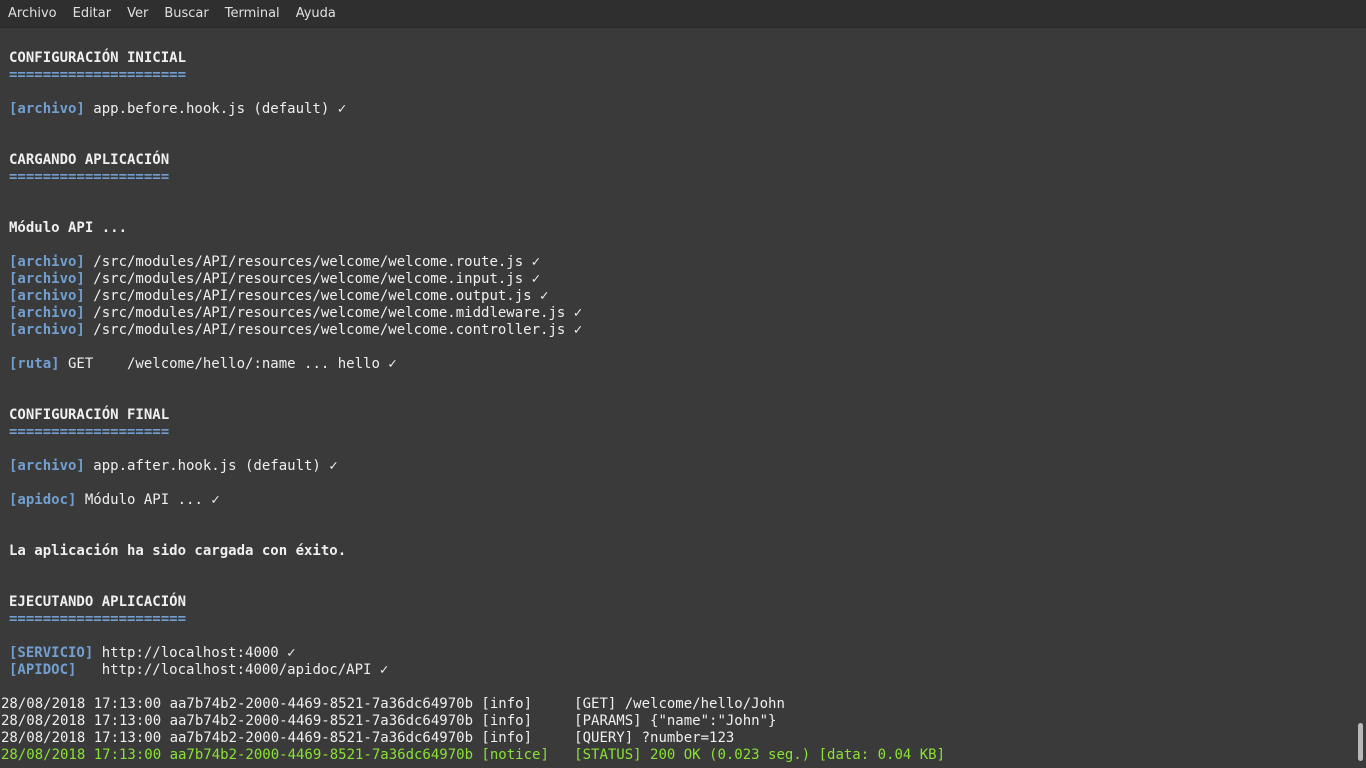 The image size is (1366, 768). Describe the element at coordinates (32, 14) in the screenshot. I see `menu-archivo: Archivo` at that location.